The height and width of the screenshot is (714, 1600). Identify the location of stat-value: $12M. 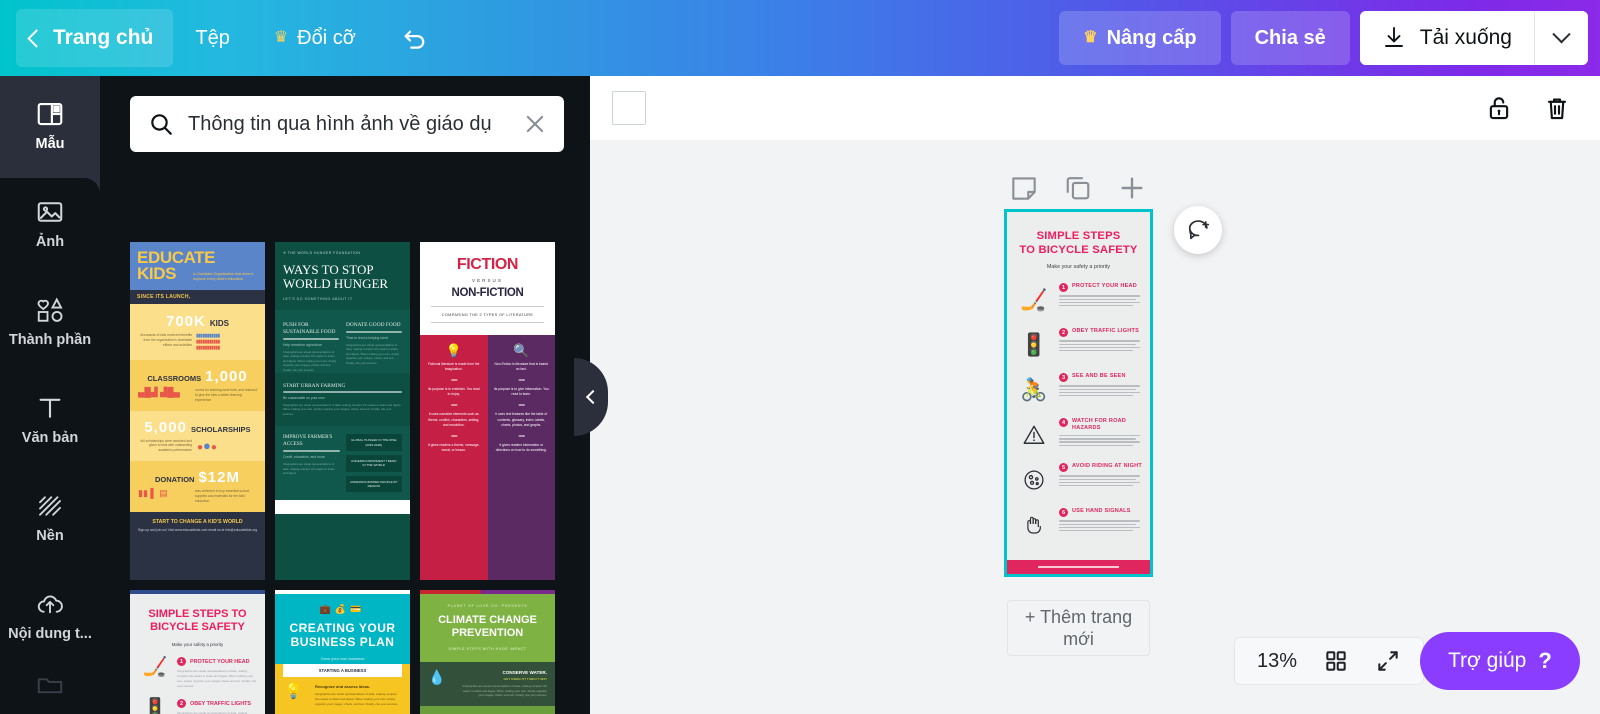
(219, 478).